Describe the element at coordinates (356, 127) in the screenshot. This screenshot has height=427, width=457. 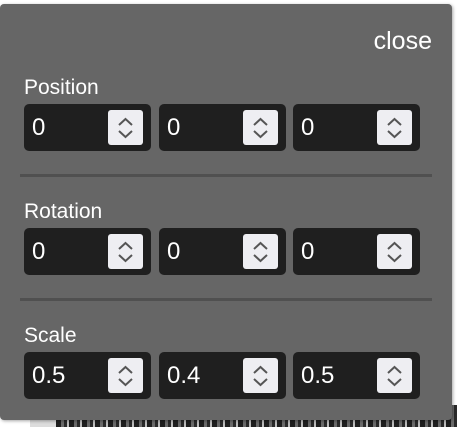
I see `position-z-input: 0` at that location.